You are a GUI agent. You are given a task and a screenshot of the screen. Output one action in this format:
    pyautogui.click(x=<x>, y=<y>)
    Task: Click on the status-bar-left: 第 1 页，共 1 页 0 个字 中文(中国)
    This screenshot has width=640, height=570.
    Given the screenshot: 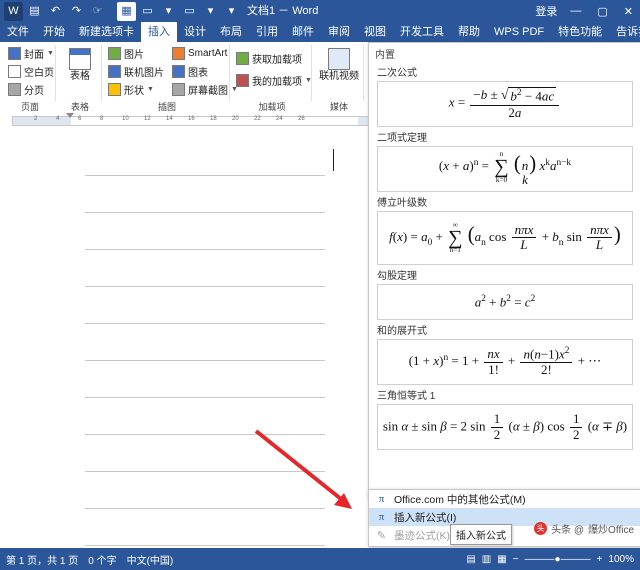 What is the action you would take?
    pyautogui.click(x=86, y=559)
    